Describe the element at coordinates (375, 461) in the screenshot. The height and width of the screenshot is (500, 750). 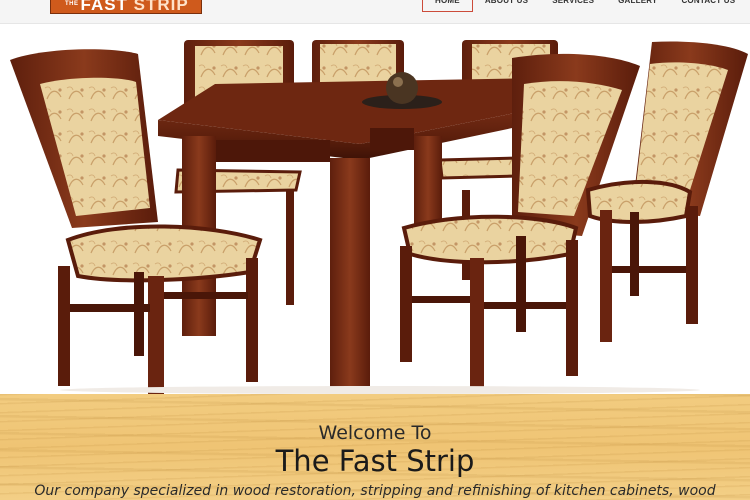
I see `company-title: The Fast Strip` at that location.